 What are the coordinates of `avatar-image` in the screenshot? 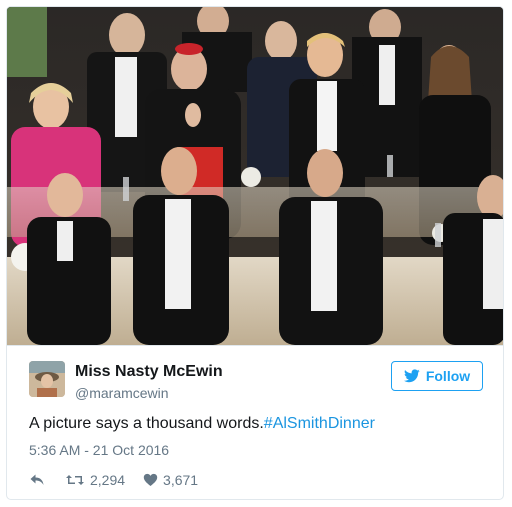 It's located at (47, 379).